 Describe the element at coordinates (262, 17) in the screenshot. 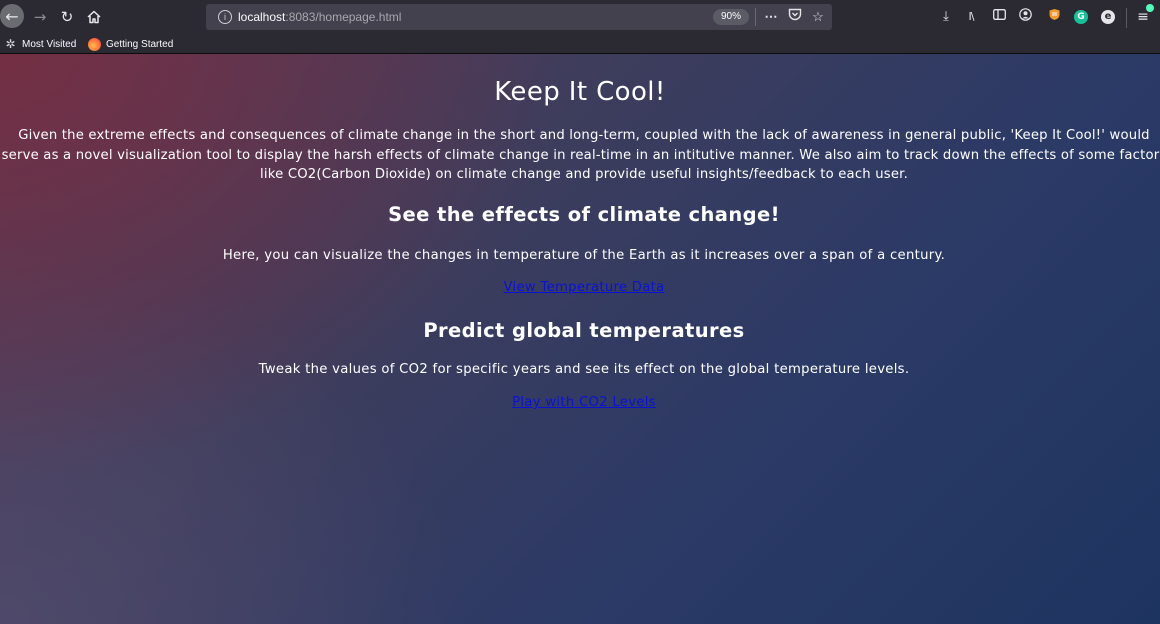

I see `url-host: localhost` at that location.